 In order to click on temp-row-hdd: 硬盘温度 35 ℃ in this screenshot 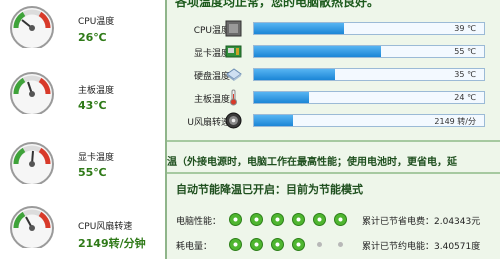, I will do `click(333, 75)`.